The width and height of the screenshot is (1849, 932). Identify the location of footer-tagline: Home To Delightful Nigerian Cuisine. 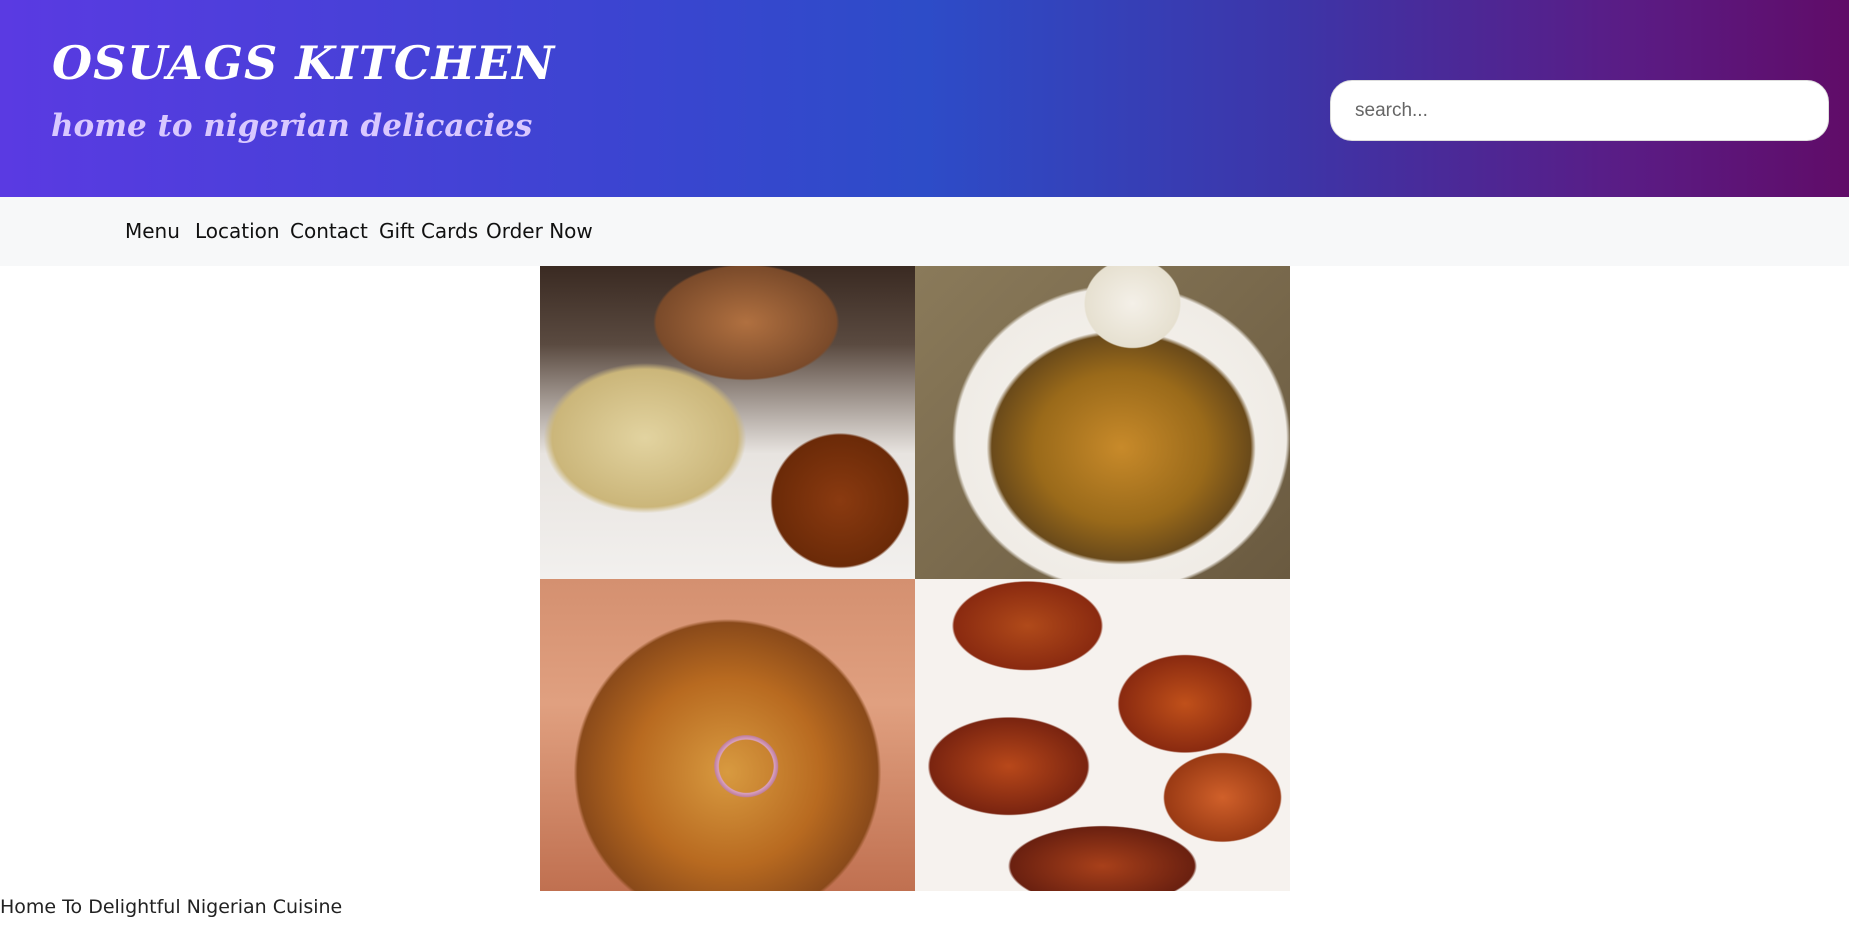
(171, 907).